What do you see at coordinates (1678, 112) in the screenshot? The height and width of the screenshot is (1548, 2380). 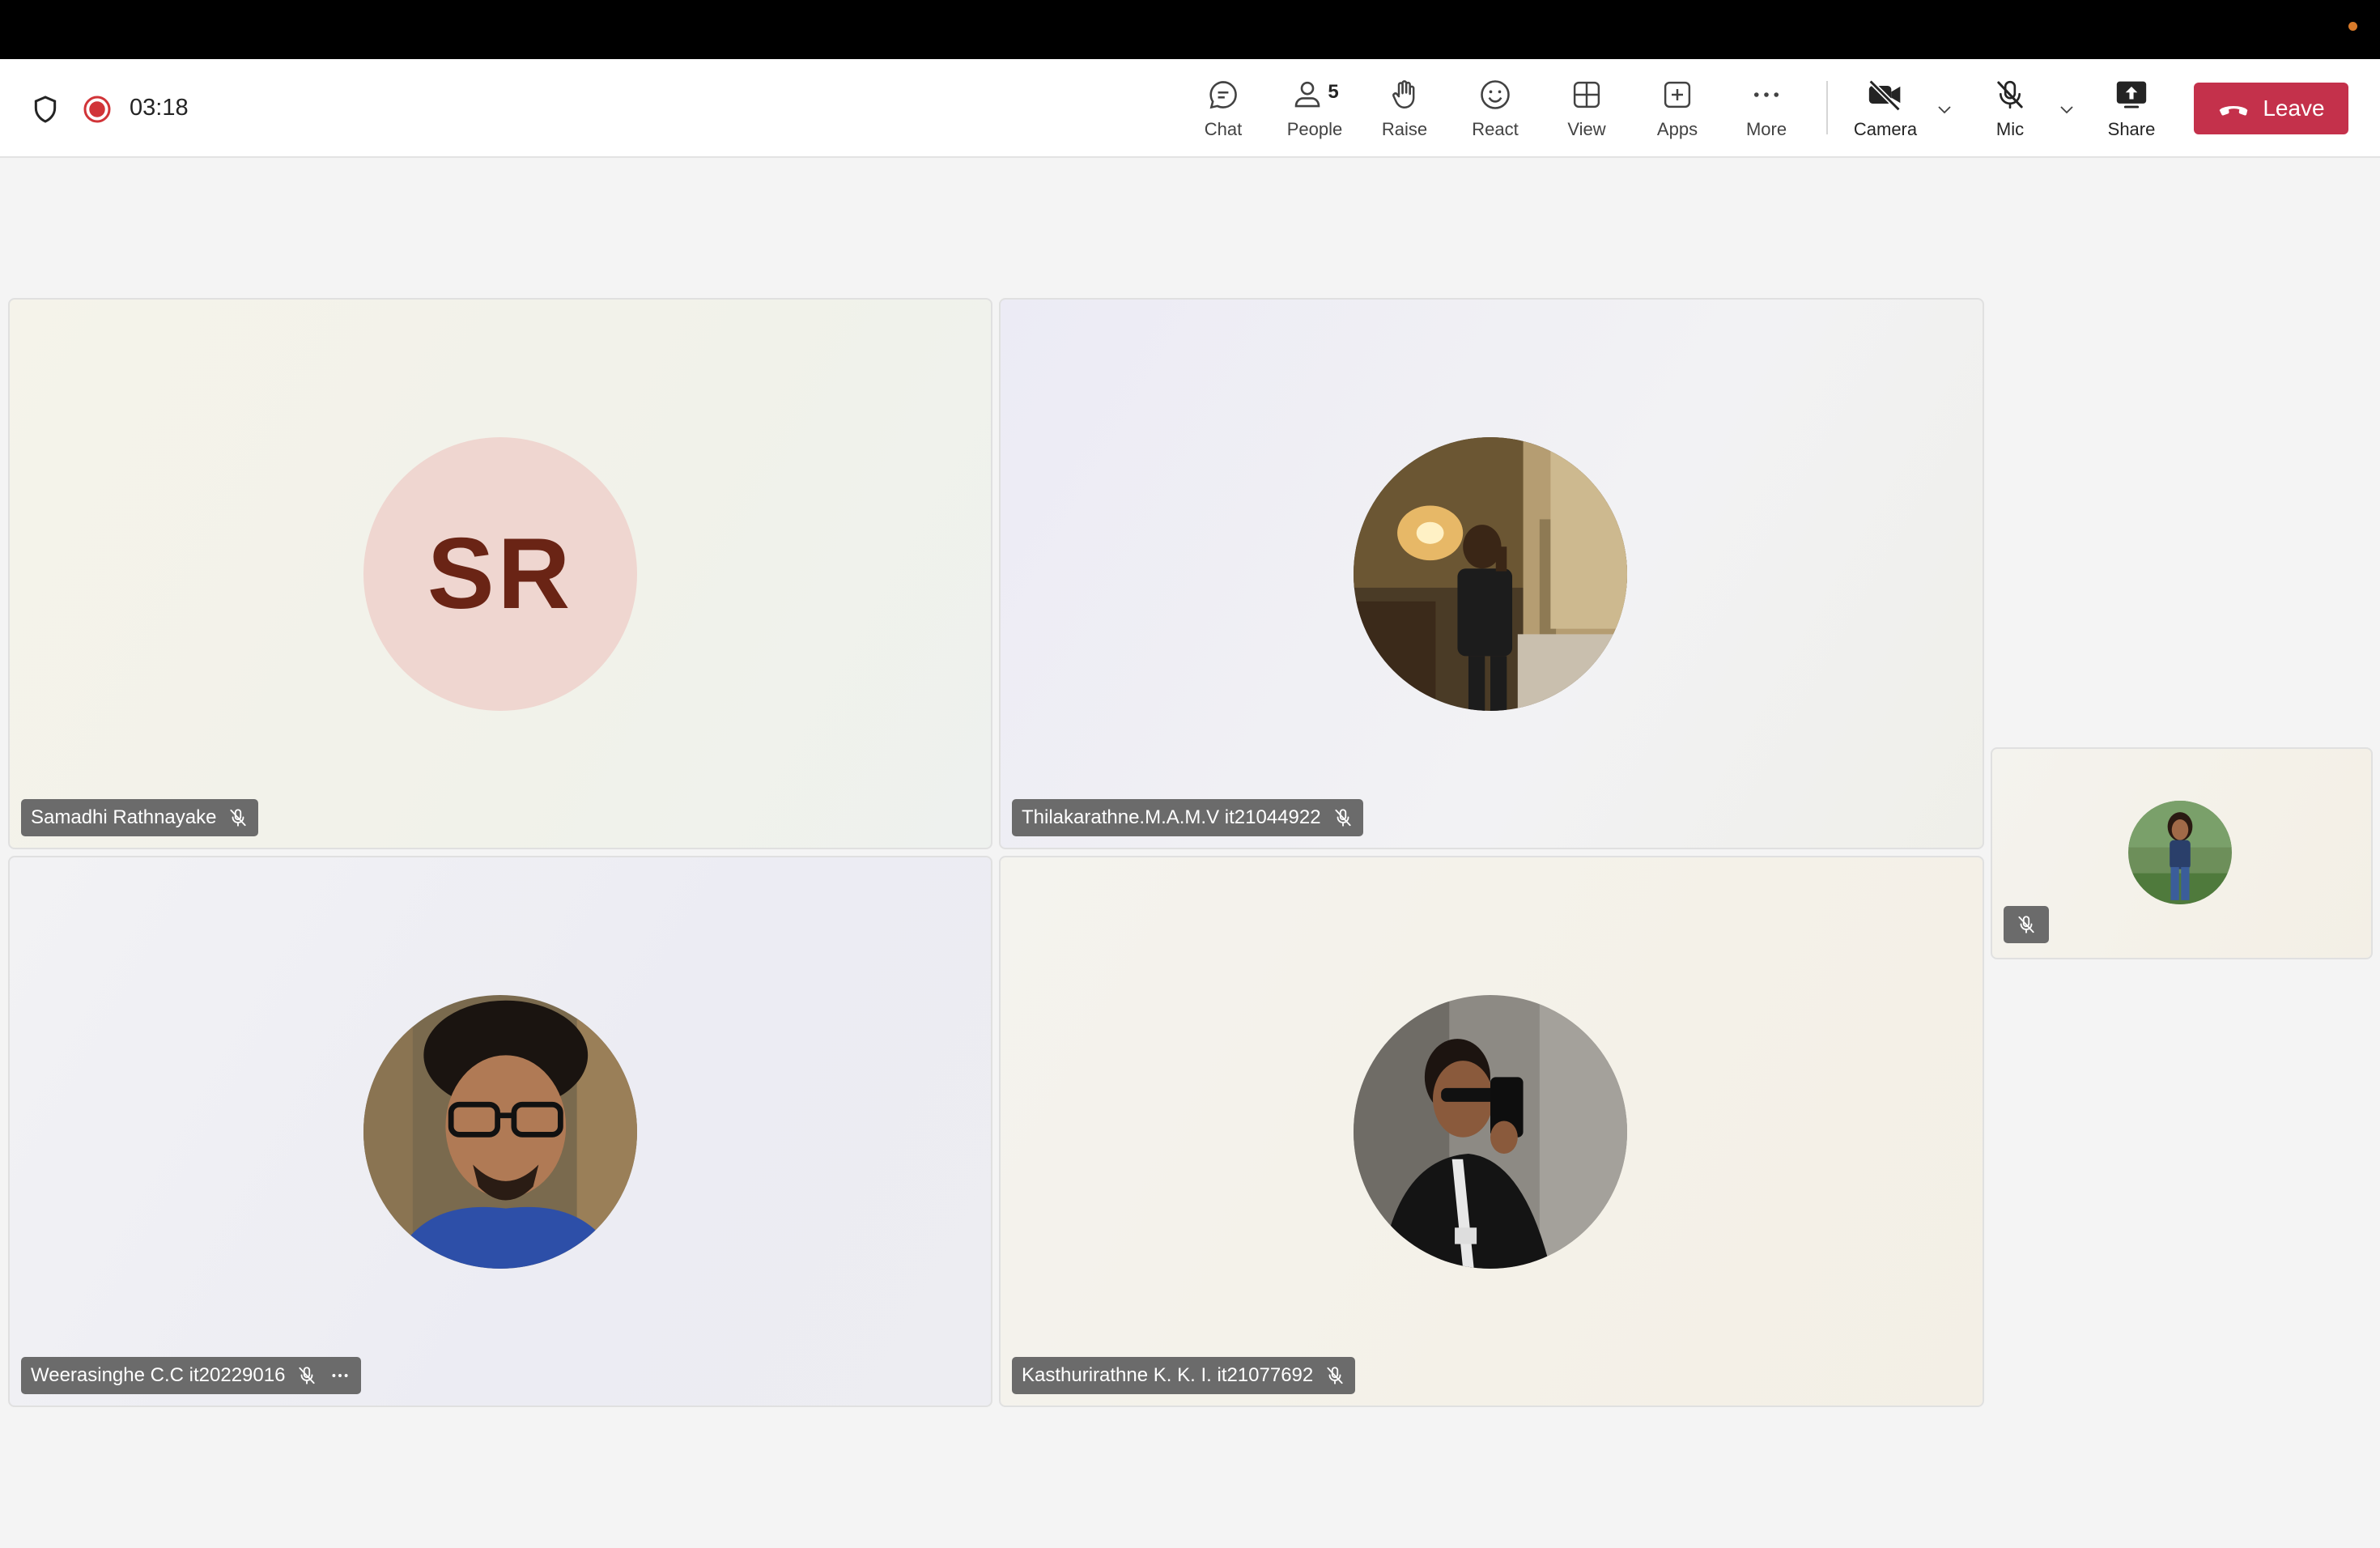 I see `apps-button: Apps` at bounding box center [1678, 112].